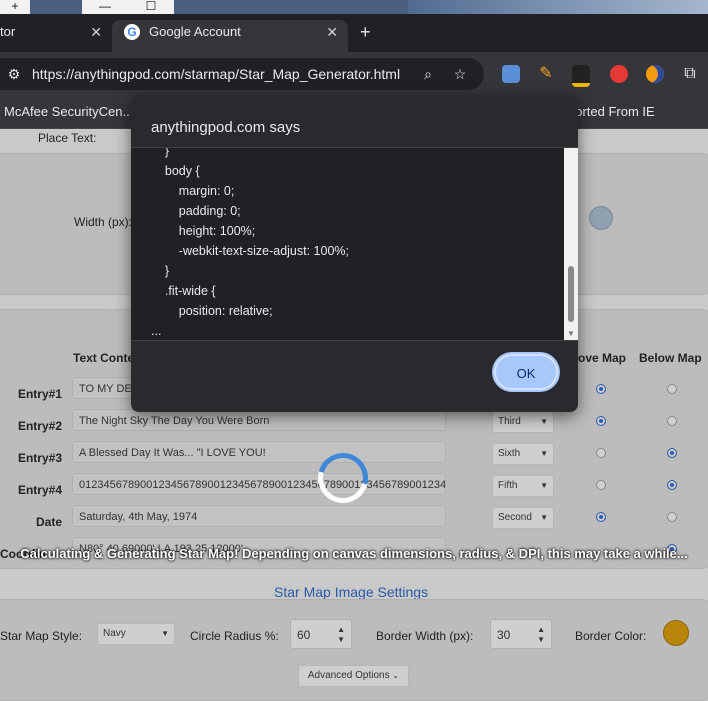 The width and height of the screenshot is (708, 701). What do you see at coordinates (690, 74) in the screenshot?
I see `extensions-puzzle-icon: ⧉` at bounding box center [690, 74].